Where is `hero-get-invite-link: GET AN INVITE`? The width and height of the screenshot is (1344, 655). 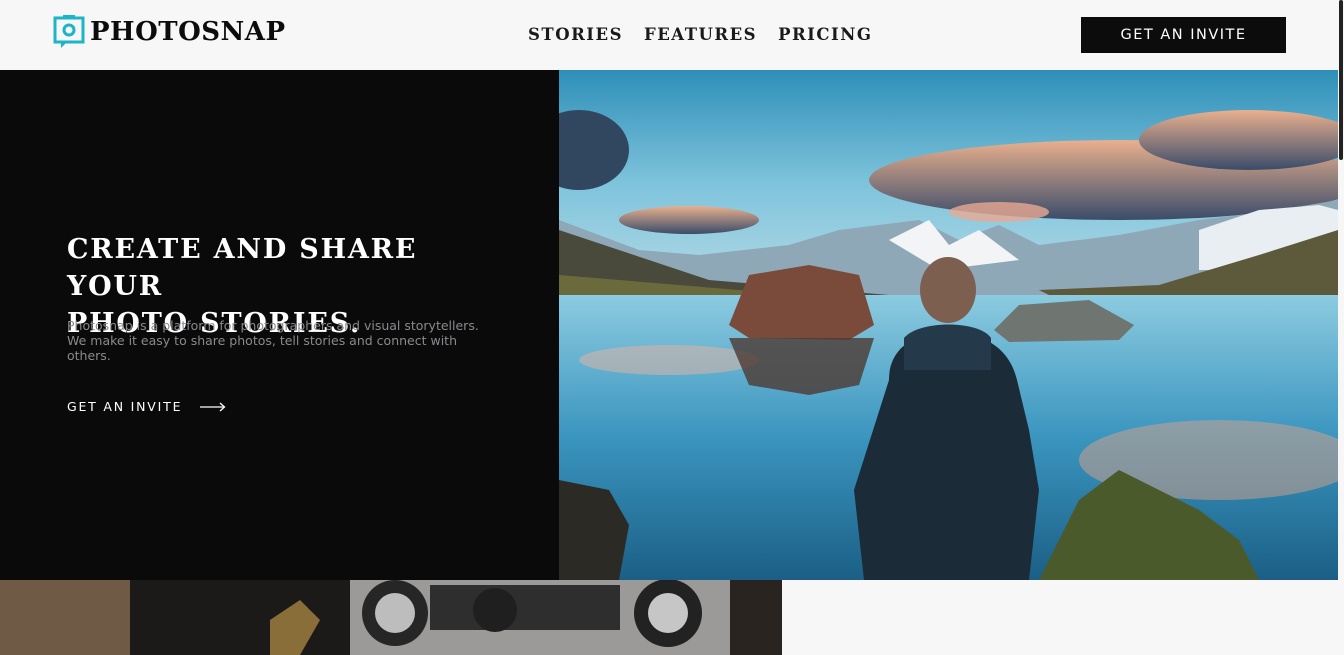 hero-get-invite-link: GET AN INVITE is located at coordinates (146, 406).